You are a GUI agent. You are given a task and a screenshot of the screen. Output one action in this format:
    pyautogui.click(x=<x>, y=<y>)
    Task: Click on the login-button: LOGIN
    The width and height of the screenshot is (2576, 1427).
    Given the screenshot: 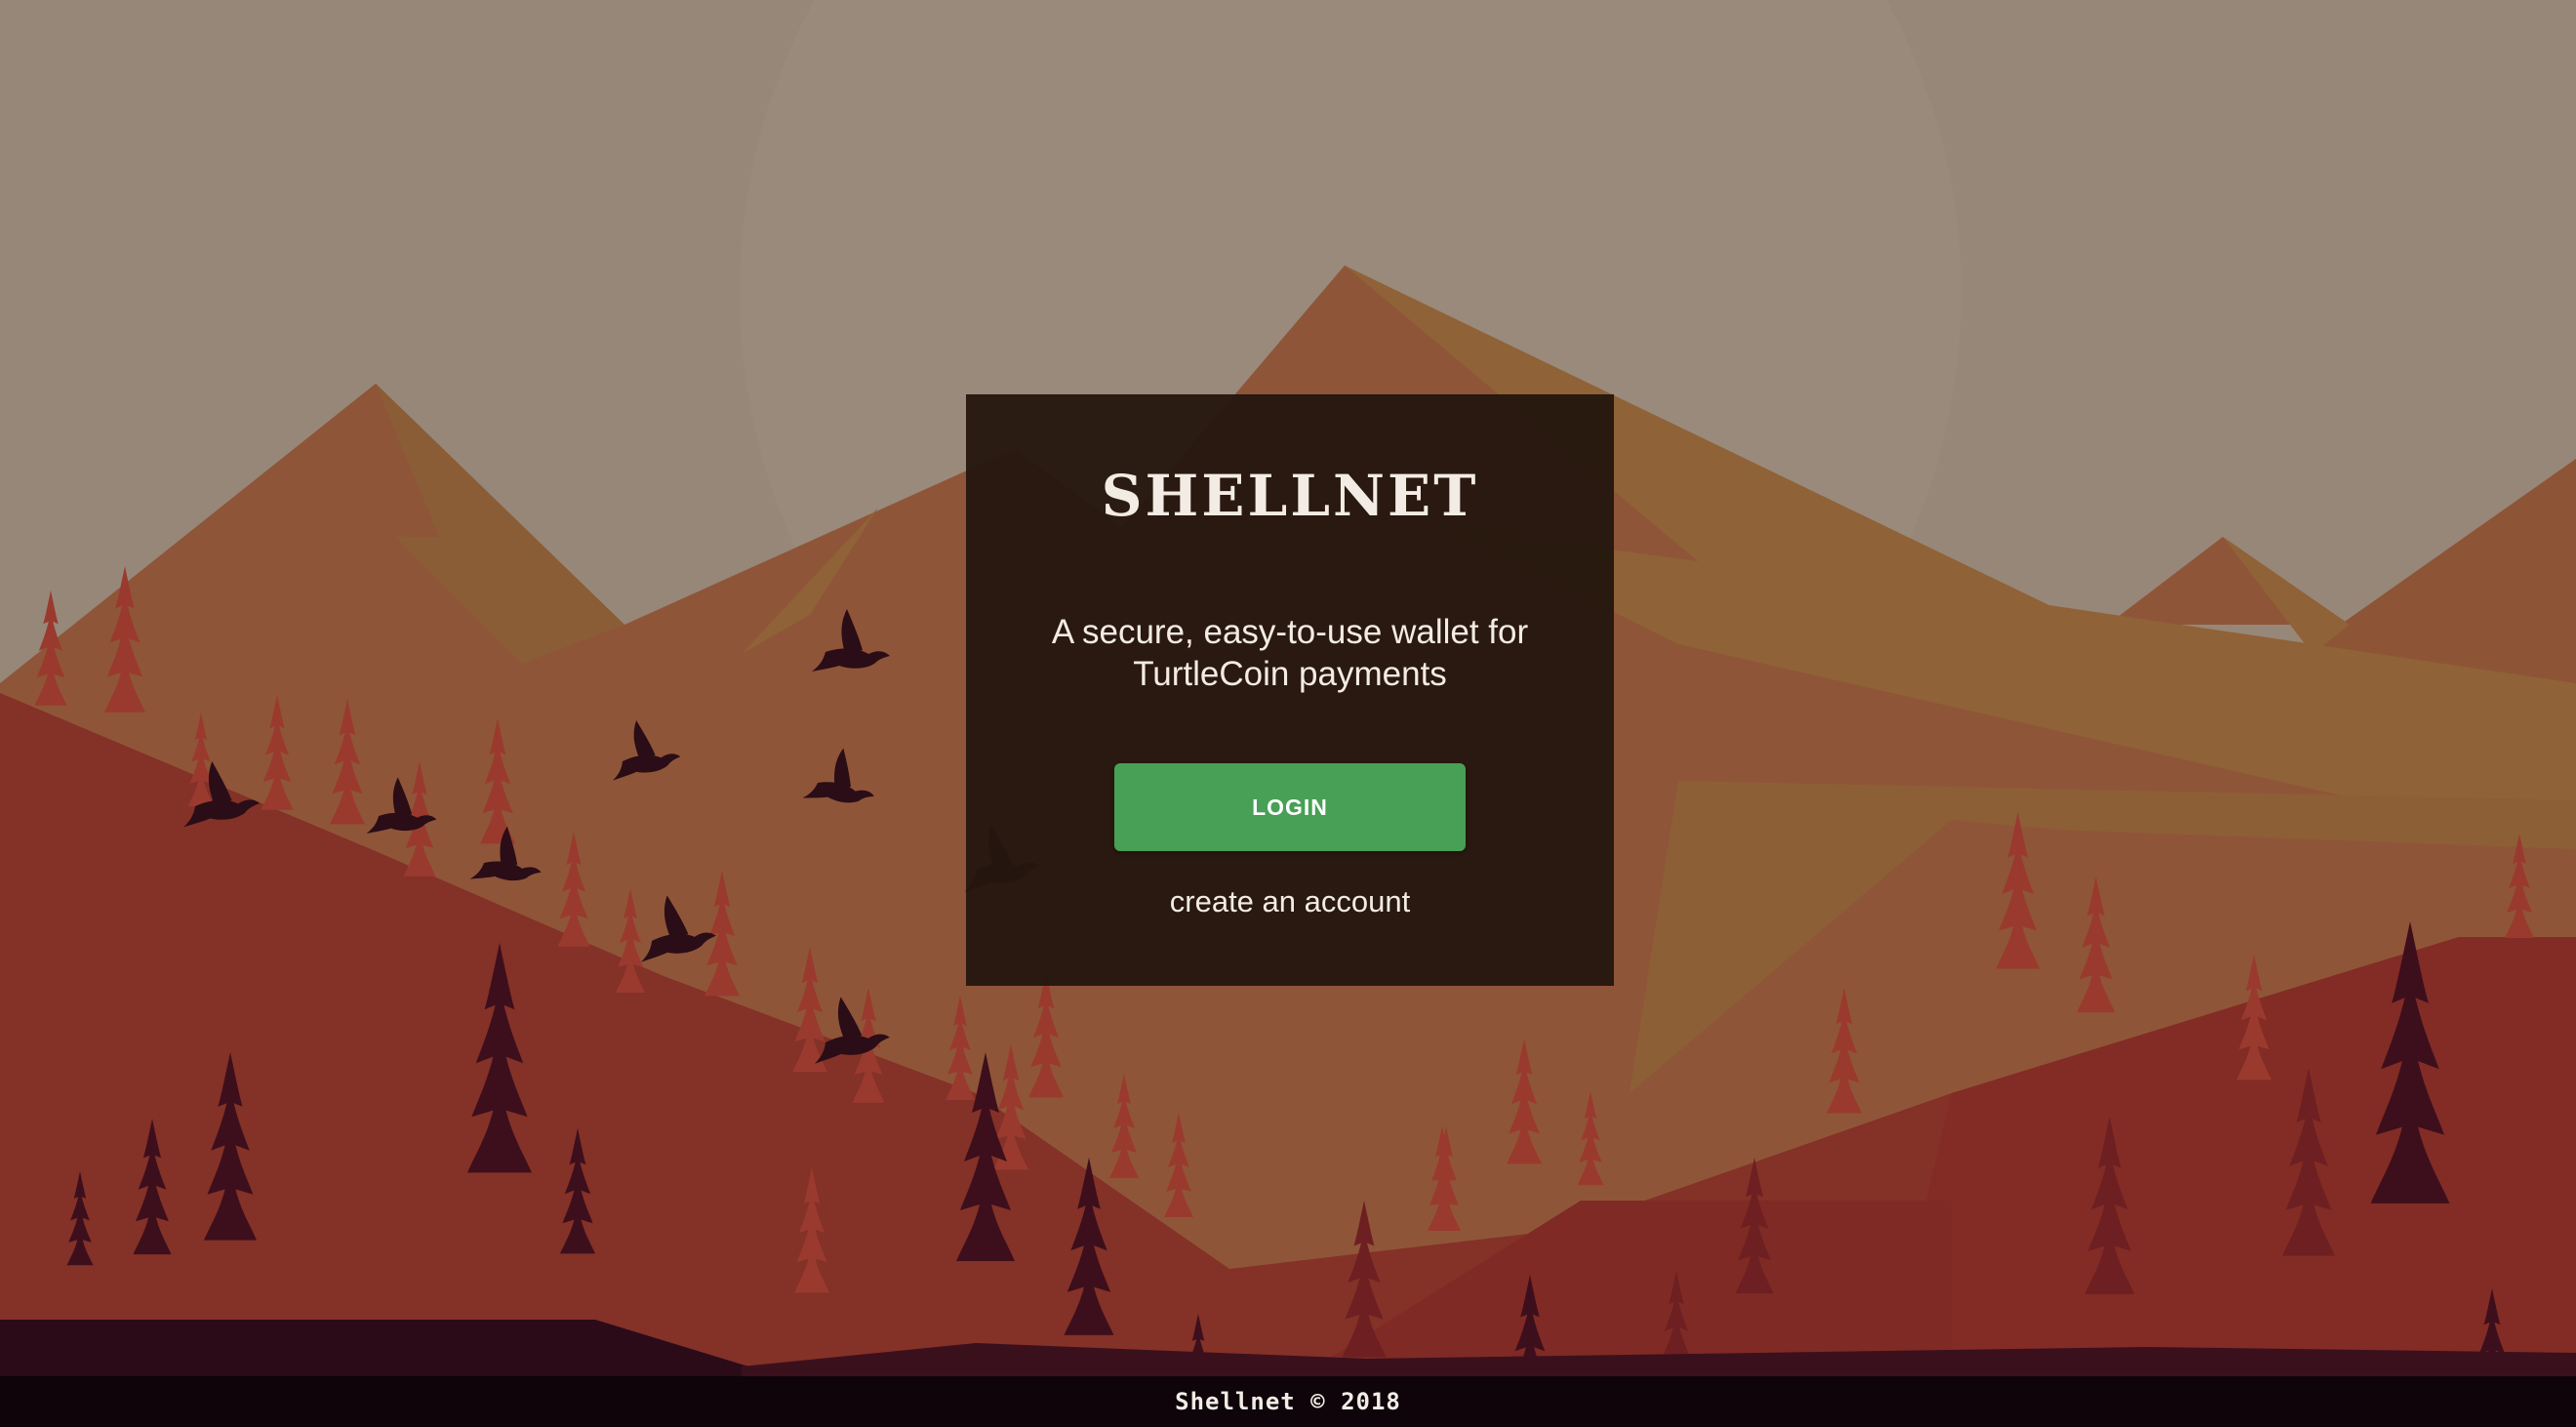 What is the action you would take?
    pyautogui.click(x=1290, y=807)
    